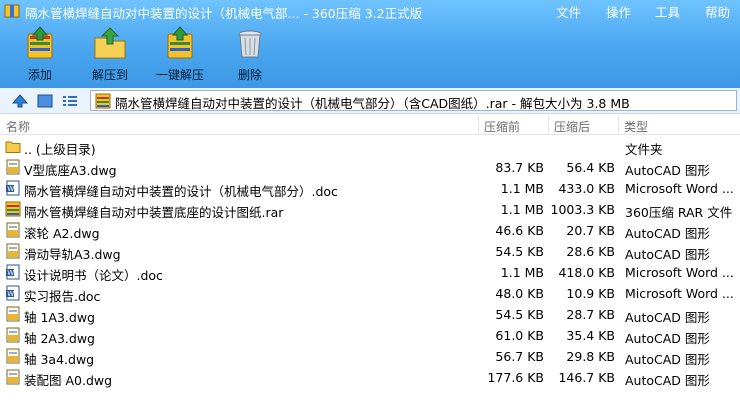 The height and width of the screenshot is (406, 740). What do you see at coordinates (519, 335) in the screenshot?
I see `file-packed-size: 61.0 KB` at bounding box center [519, 335].